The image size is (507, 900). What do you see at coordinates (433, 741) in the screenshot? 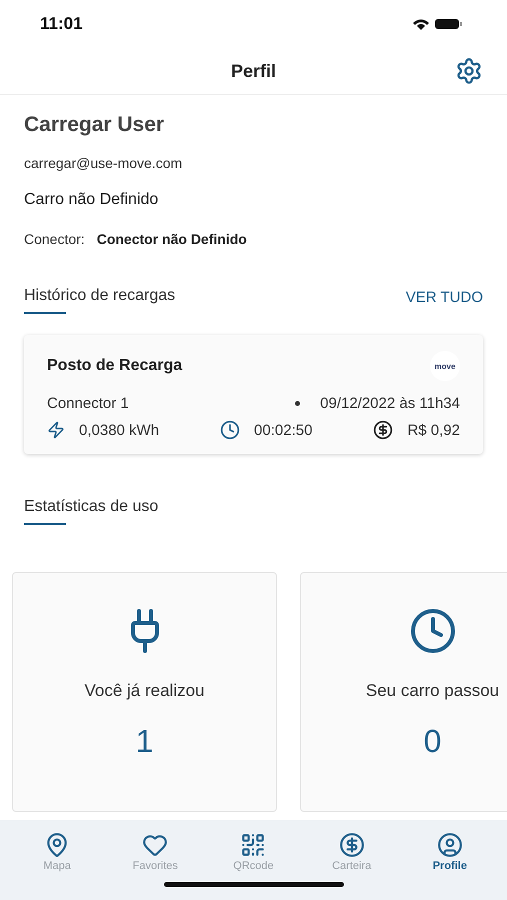
I see `stat-value: 0` at bounding box center [433, 741].